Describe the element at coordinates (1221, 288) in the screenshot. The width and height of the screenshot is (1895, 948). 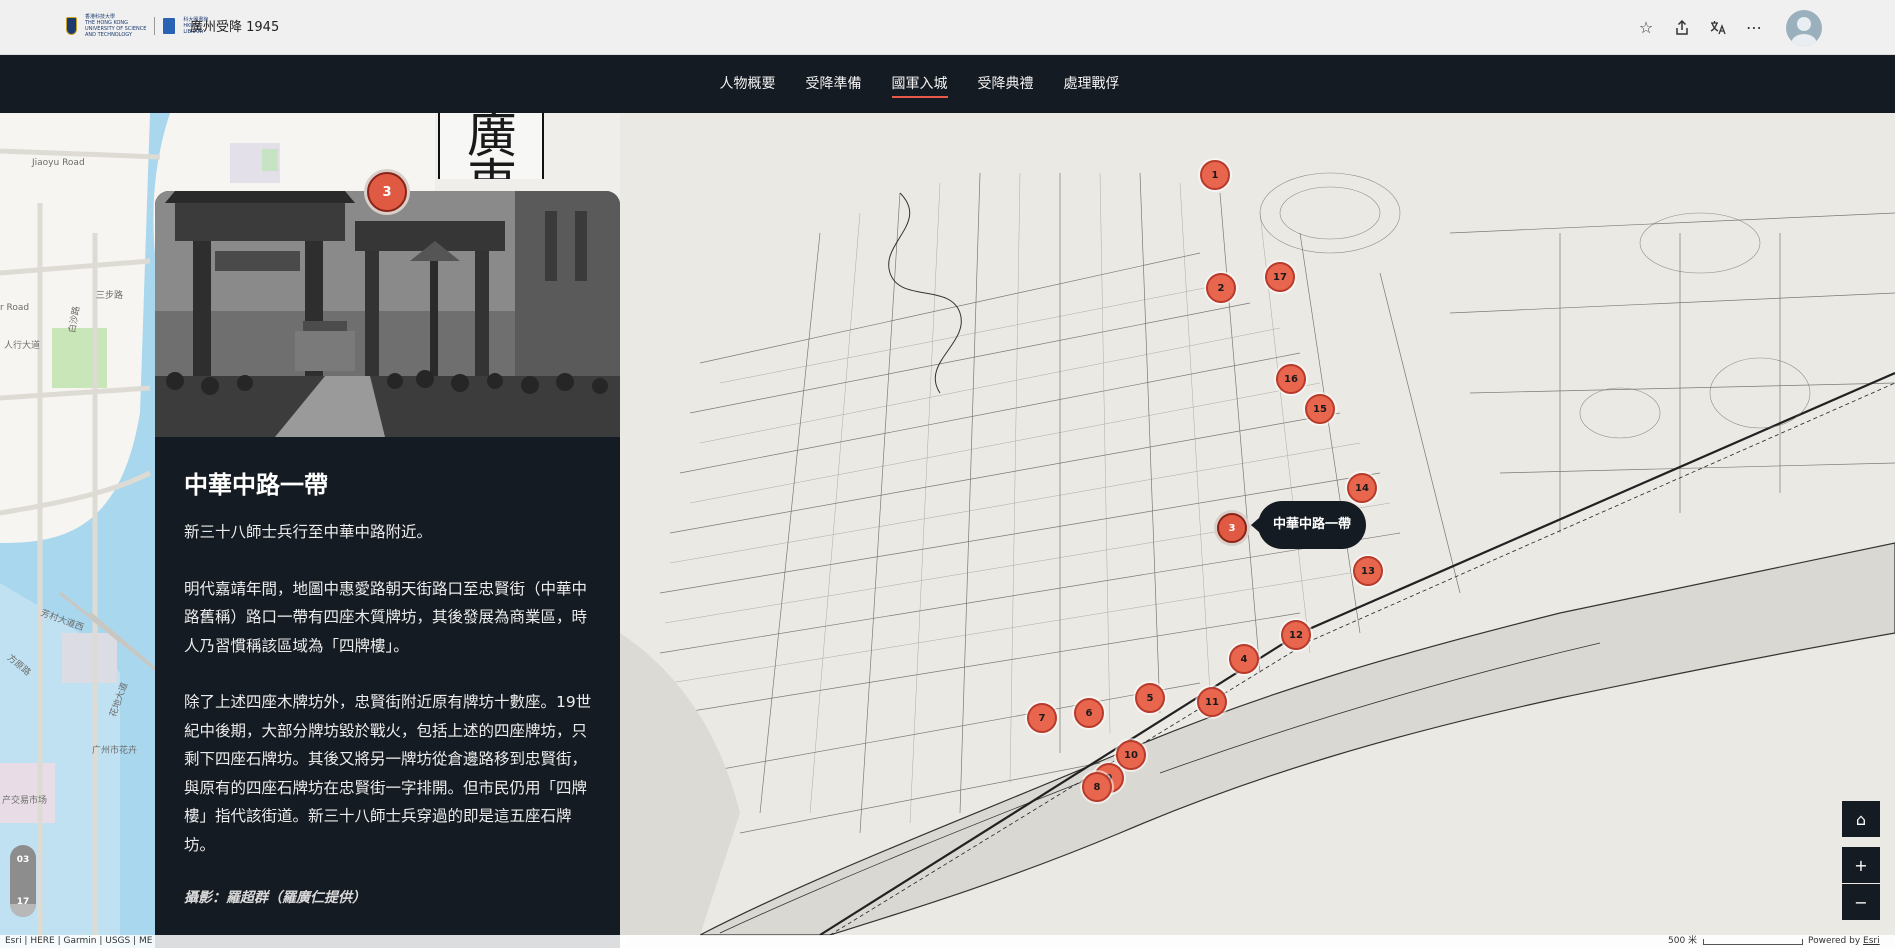
I see `map-marker: 2` at that location.